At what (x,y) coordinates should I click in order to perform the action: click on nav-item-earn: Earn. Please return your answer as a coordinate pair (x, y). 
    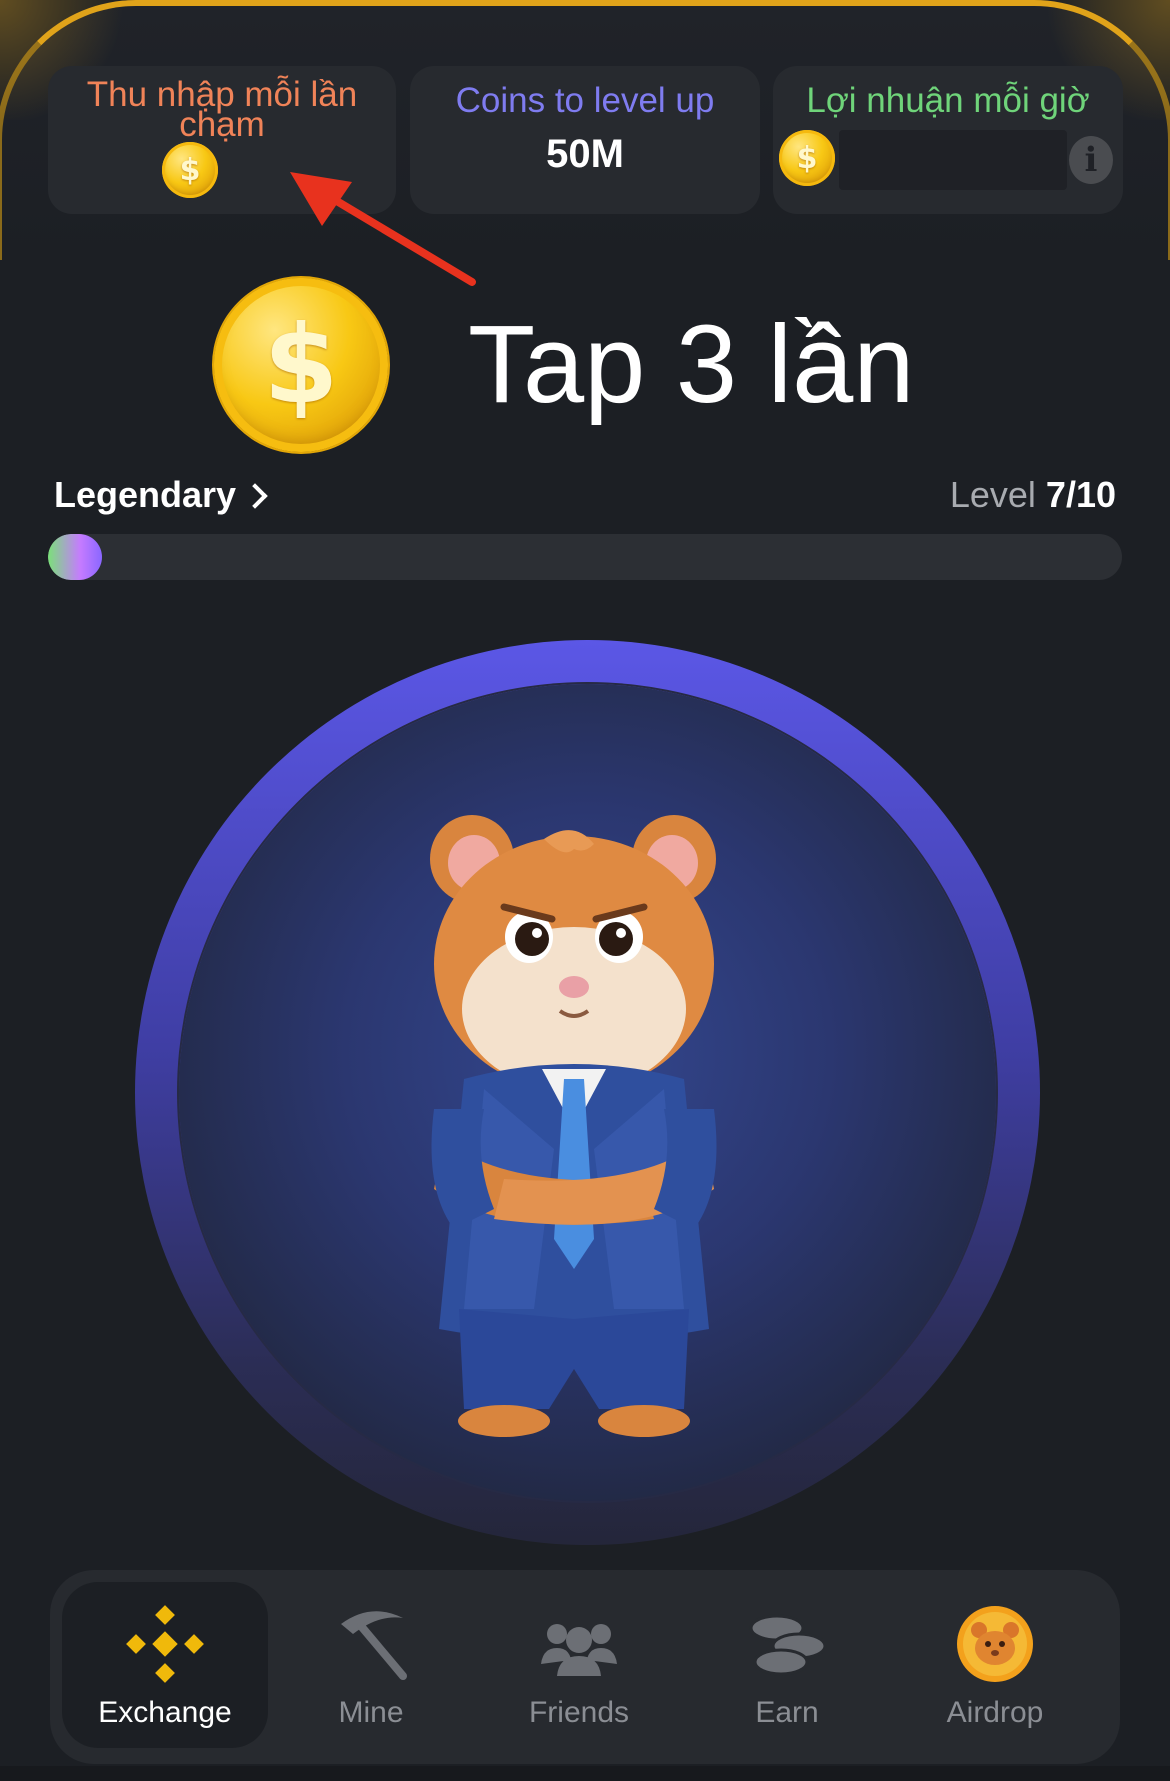
    Looking at the image, I should click on (787, 1665).